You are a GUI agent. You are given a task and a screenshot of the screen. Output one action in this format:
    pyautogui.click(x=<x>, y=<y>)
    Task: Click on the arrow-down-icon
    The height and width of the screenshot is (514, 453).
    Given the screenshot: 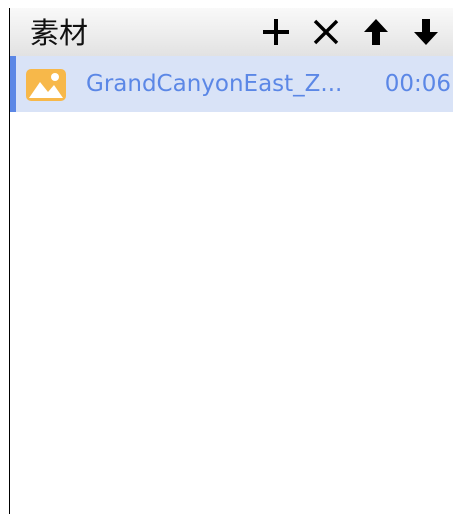 What is the action you would take?
    pyautogui.click(x=426, y=32)
    